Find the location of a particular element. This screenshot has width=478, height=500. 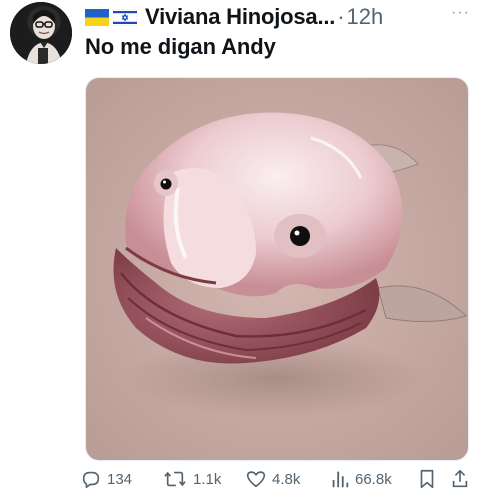

israel-flag-icon is located at coordinates (125, 17).